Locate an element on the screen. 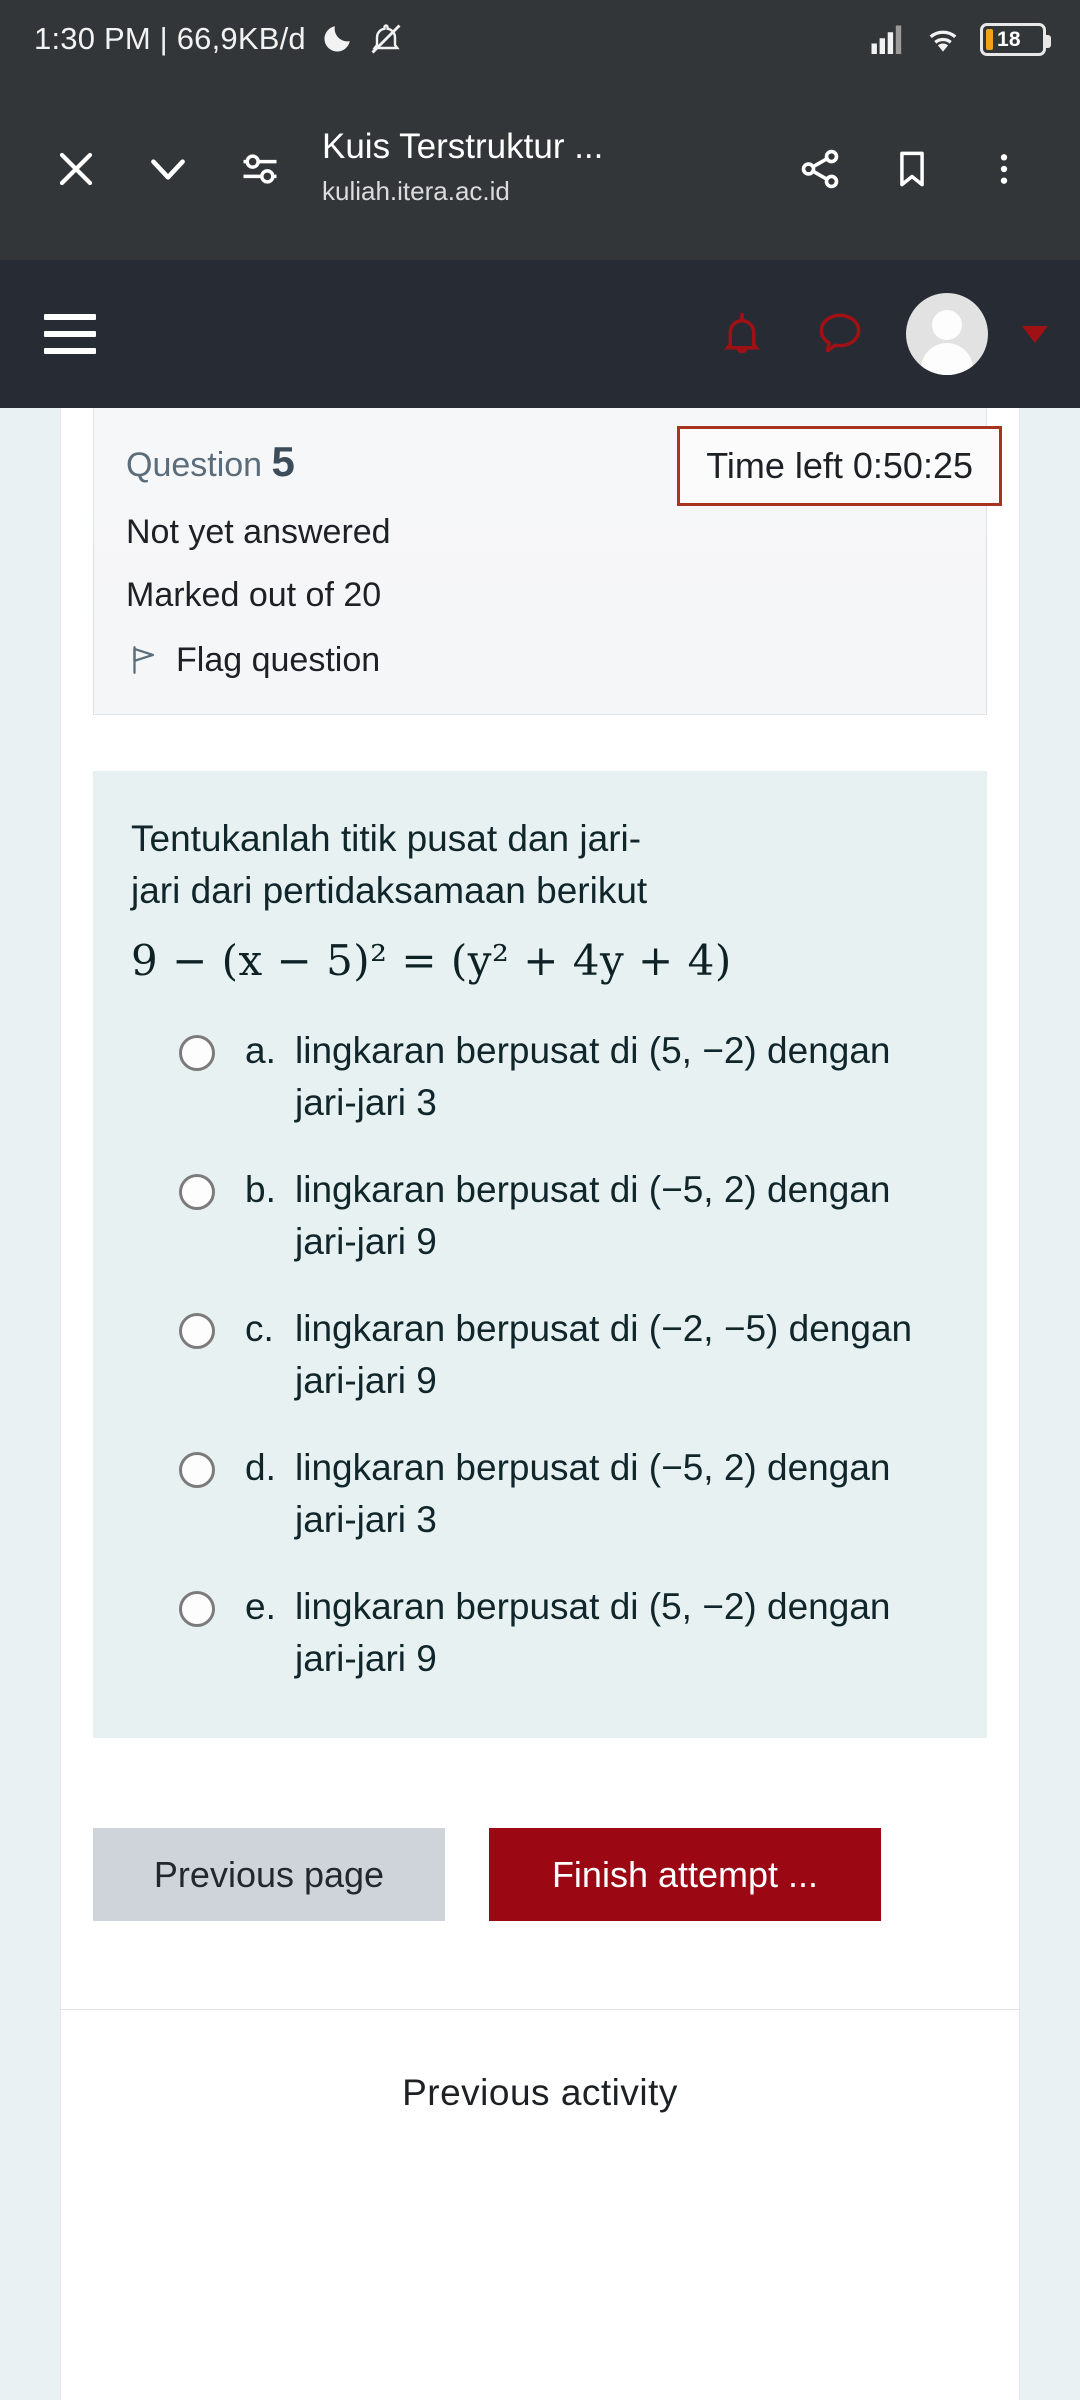 This screenshot has height=2400, width=1080. battery-fill is located at coordinates (989, 39).